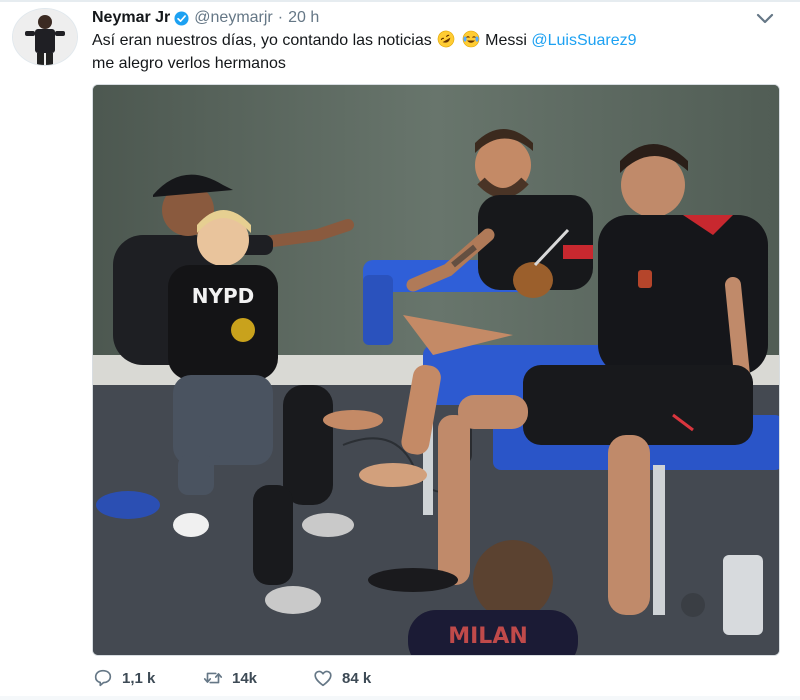  What do you see at coordinates (189, 63) in the screenshot?
I see `tweet-text-line-2: me alegro verlos hermanos` at bounding box center [189, 63].